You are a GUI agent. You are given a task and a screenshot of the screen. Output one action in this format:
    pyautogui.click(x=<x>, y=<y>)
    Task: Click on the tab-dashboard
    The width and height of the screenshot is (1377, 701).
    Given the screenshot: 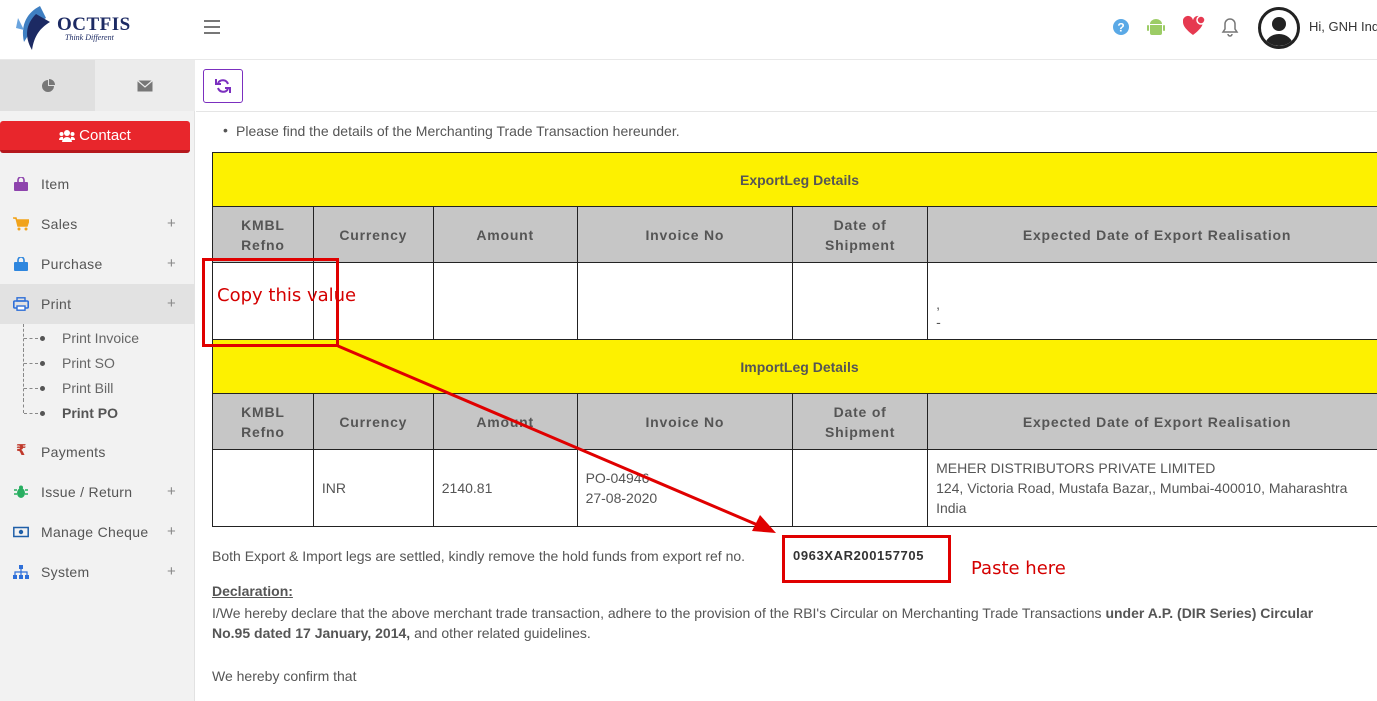 What is the action you would take?
    pyautogui.click(x=47, y=85)
    